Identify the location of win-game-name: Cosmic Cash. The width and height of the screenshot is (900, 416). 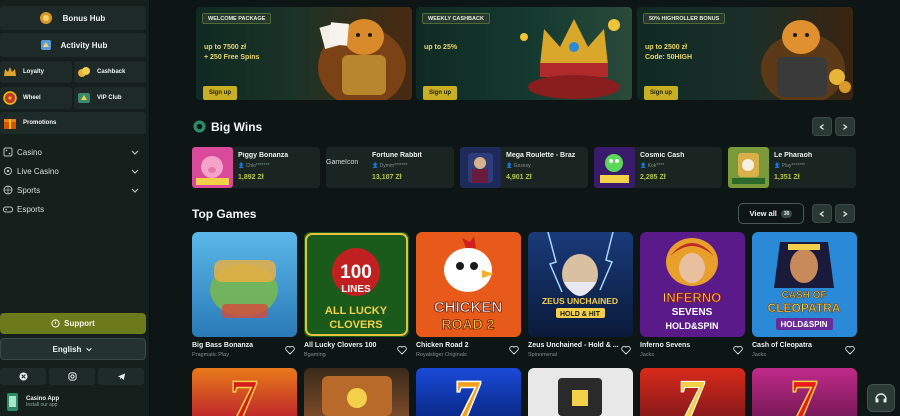
(662, 155).